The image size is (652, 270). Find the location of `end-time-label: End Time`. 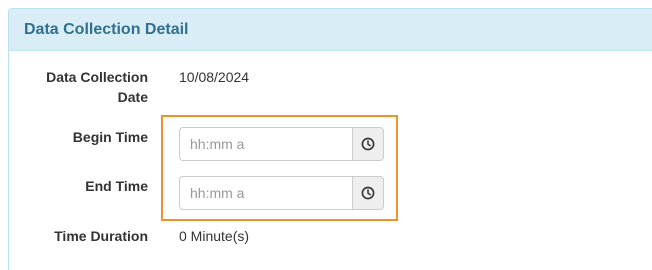

end-time-label: End Time is located at coordinates (116, 186).